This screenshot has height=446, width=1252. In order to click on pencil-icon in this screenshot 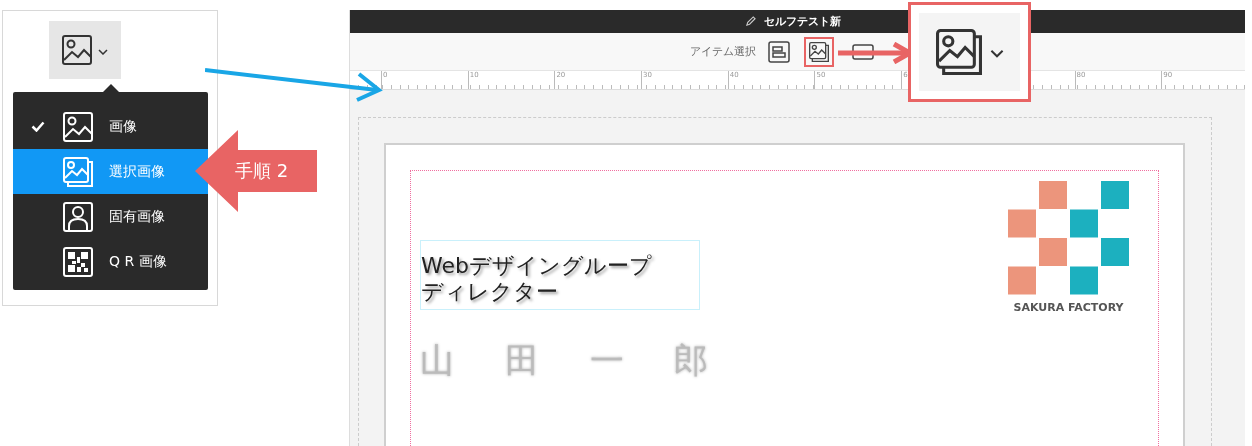, I will do `click(750, 21)`.